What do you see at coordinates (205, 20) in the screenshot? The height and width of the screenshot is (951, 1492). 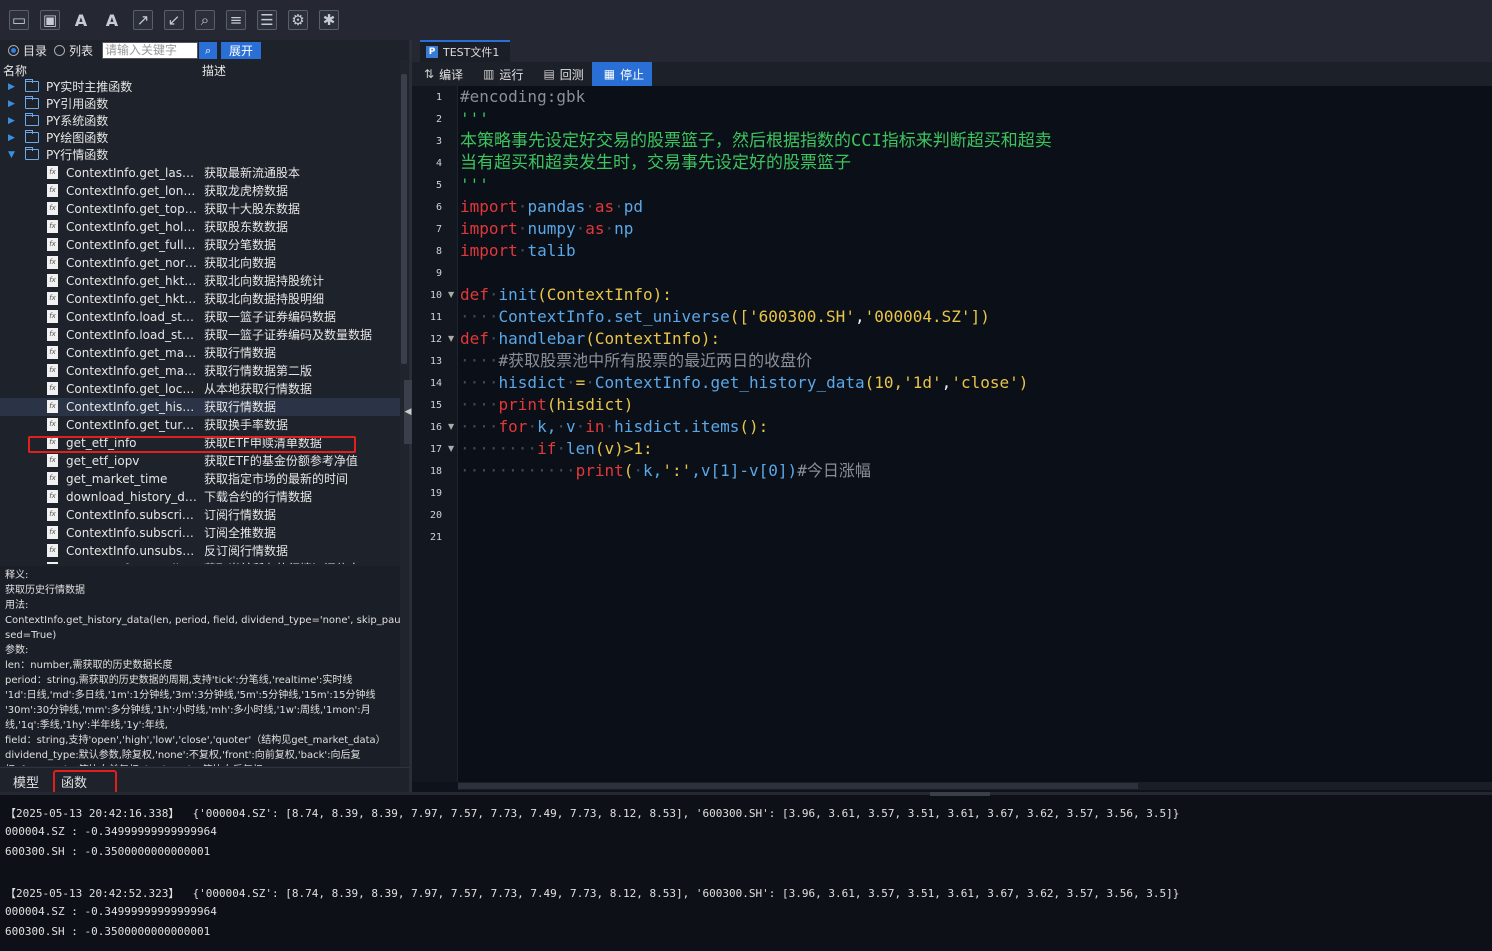 I see `search-icon: ⌕` at bounding box center [205, 20].